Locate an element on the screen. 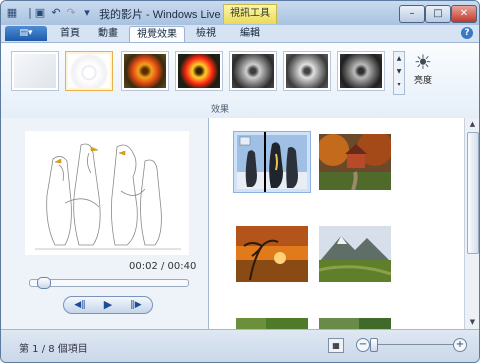  scroll-down-icon: ▼ is located at coordinates (472, 322).